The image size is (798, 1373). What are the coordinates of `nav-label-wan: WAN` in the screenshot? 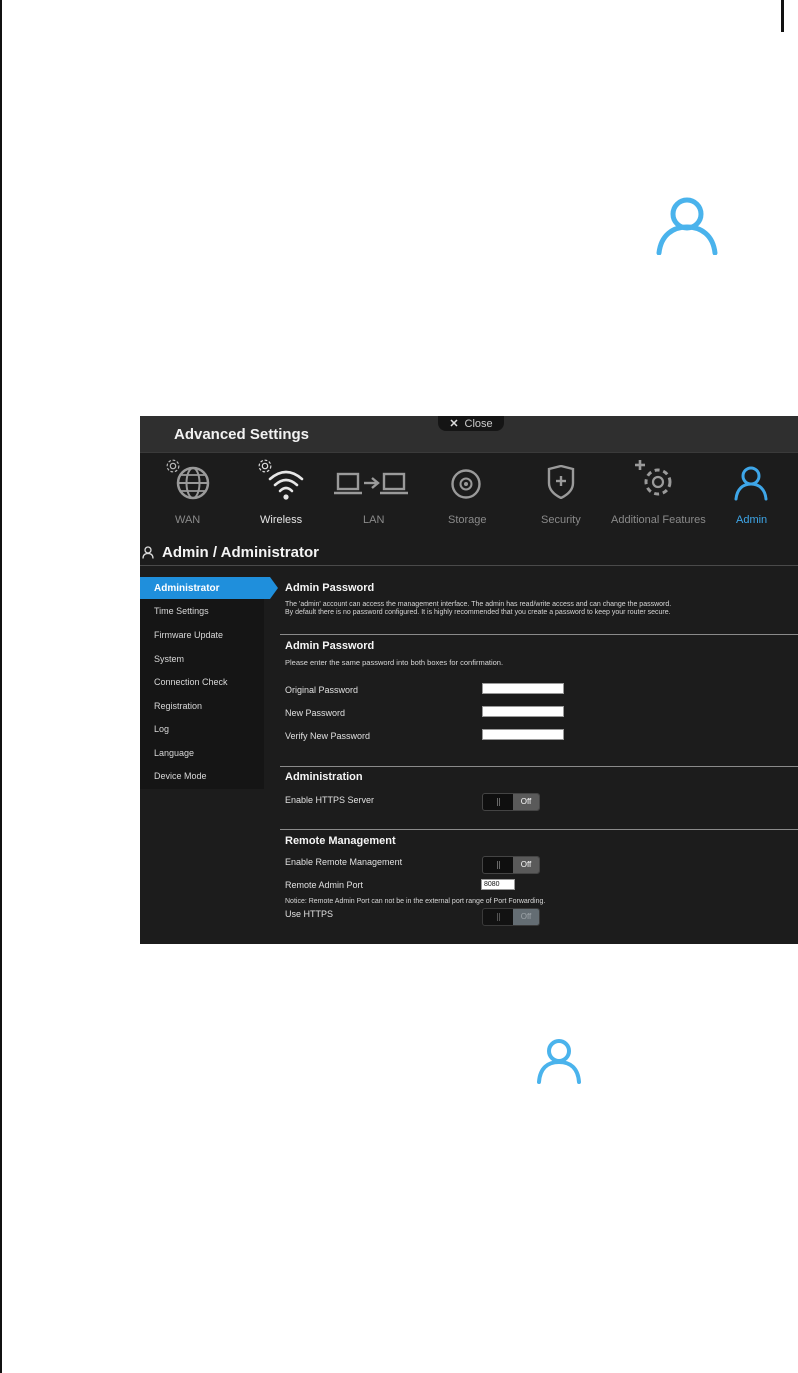 It's located at (188, 520).